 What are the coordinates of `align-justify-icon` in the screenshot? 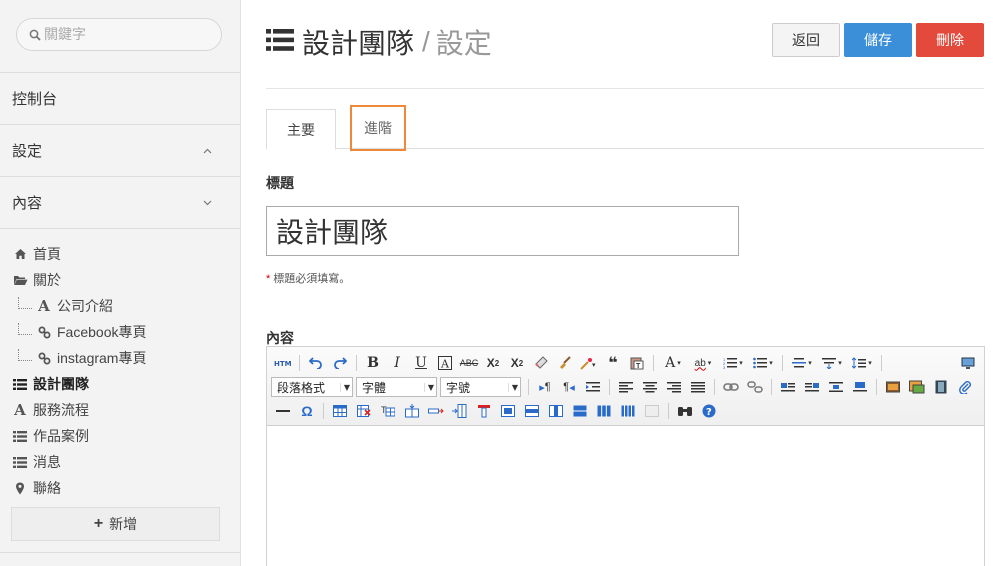 It's located at (698, 387).